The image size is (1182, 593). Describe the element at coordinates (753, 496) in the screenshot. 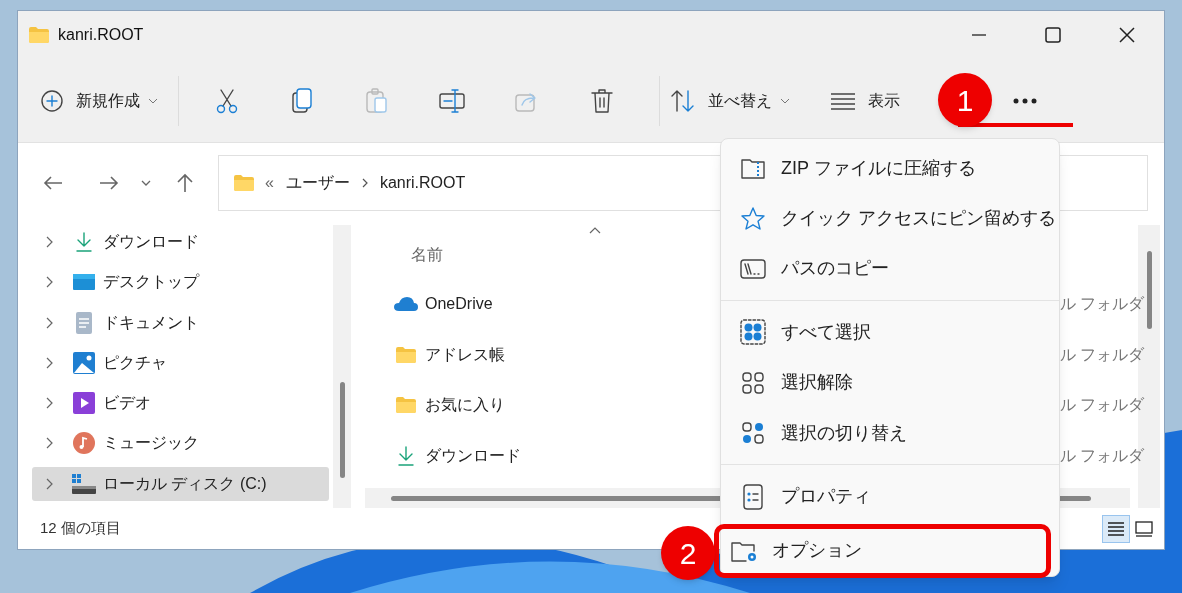

I see `properties-icon` at that location.